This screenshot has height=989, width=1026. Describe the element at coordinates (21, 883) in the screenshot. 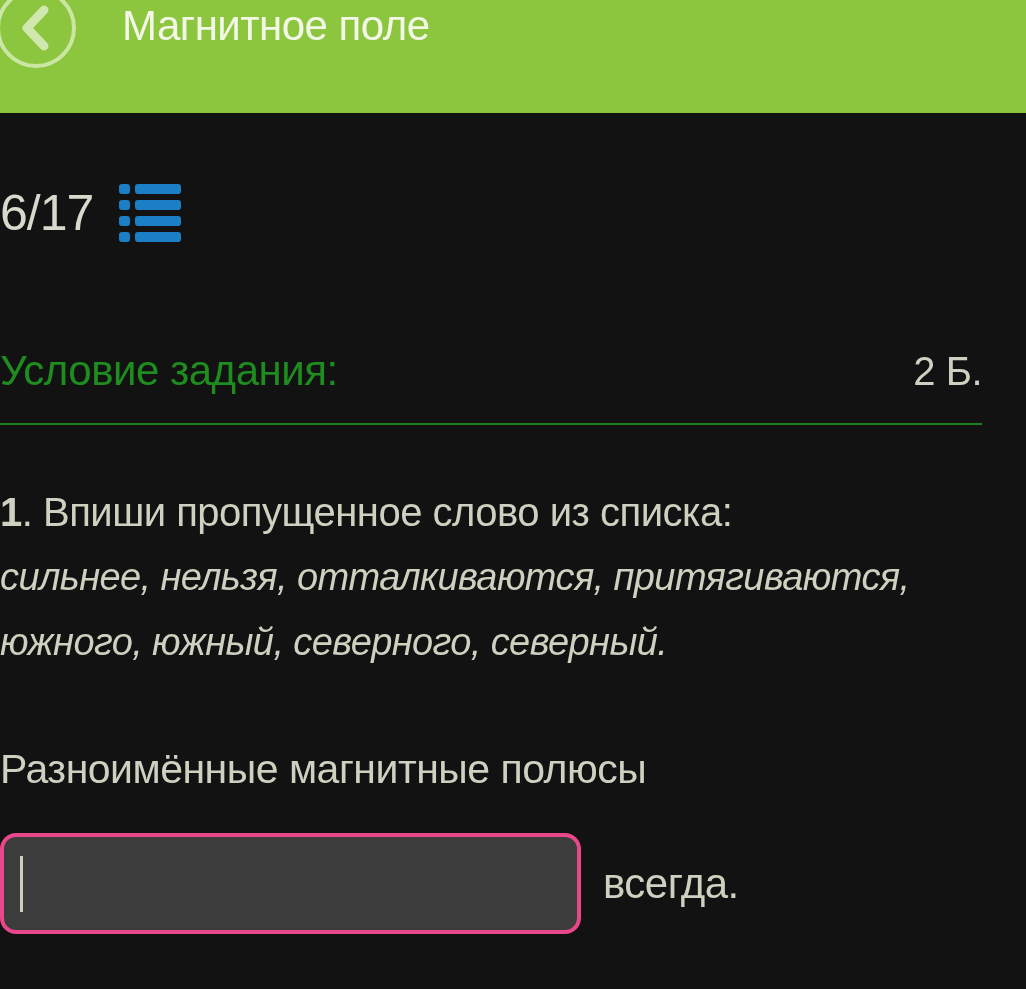

I see `text-cursor-icon` at that location.